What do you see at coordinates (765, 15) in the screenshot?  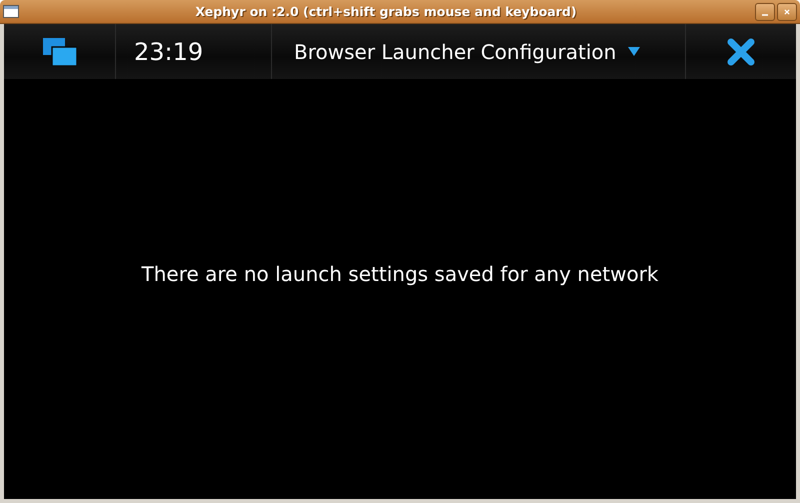 I see `minimize-icon` at bounding box center [765, 15].